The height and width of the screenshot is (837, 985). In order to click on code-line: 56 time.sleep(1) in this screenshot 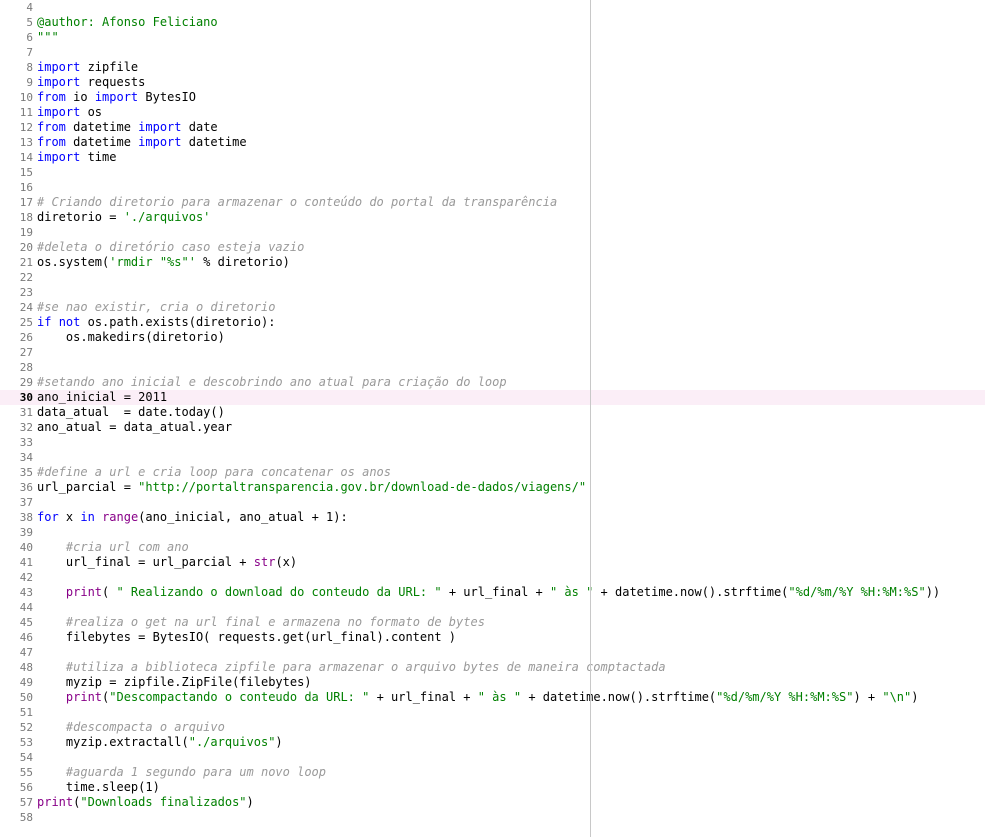, I will do `click(492, 787)`.